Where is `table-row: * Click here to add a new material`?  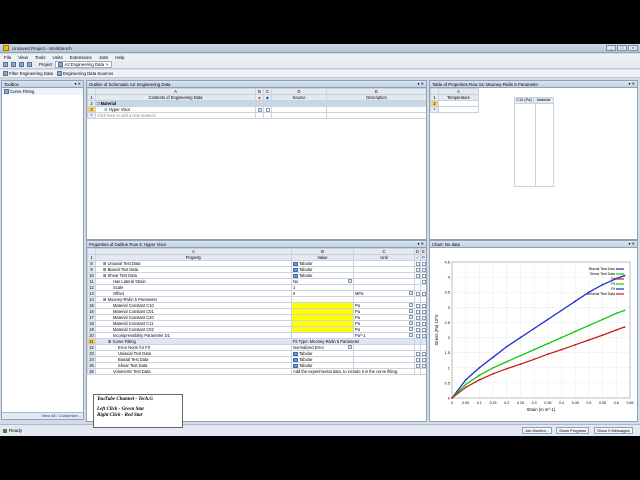 table-row: * Click here to add a new material is located at coordinates (256, 115).